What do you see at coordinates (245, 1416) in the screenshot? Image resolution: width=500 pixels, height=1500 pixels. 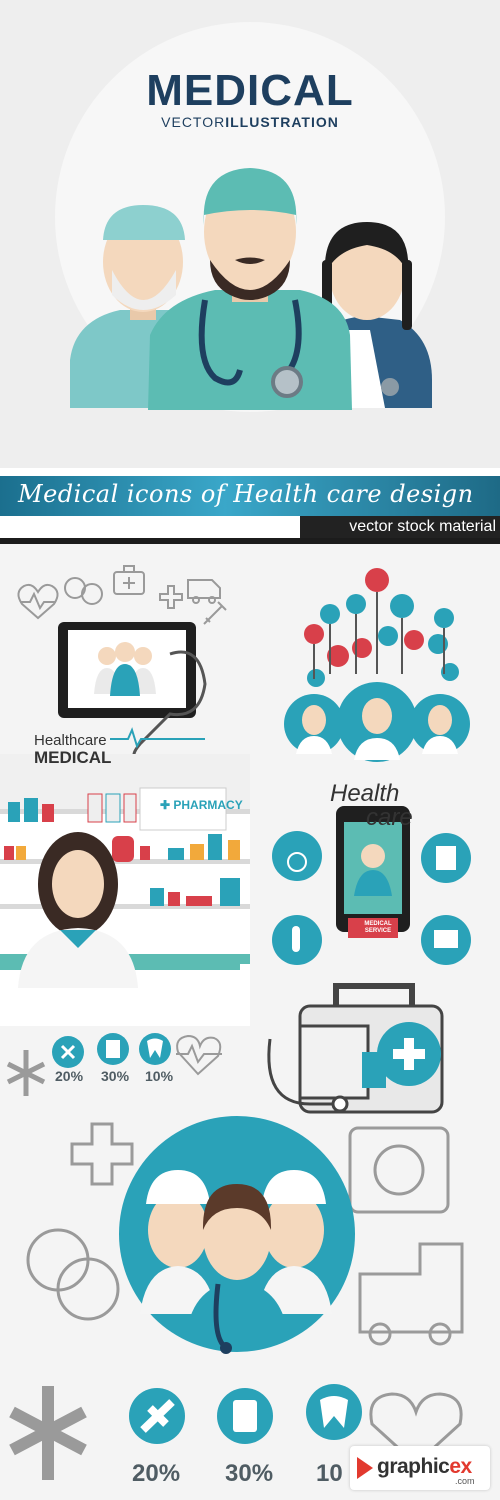 I see `blood-bag-icon` at bounding box center [245, 1416].